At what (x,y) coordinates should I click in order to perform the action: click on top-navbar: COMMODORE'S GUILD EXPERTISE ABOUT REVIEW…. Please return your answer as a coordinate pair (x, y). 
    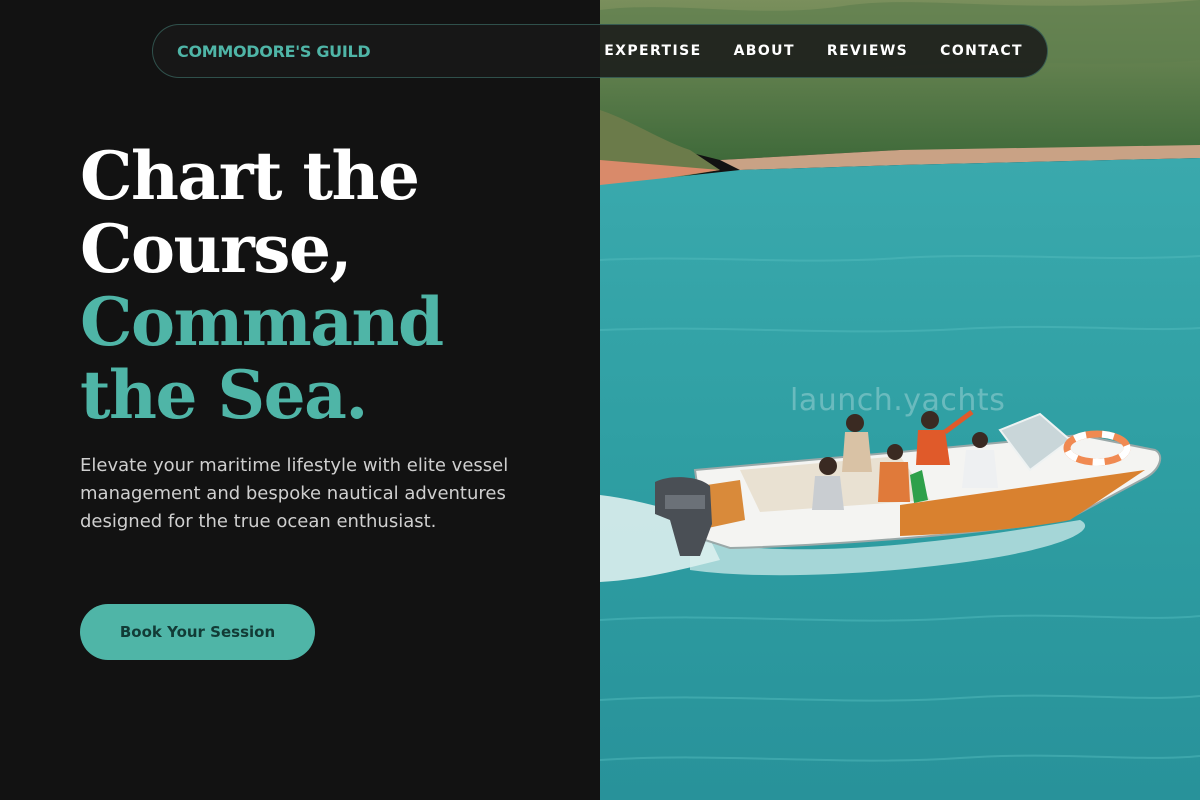
    Looking at the image, I should click on (600, 51).